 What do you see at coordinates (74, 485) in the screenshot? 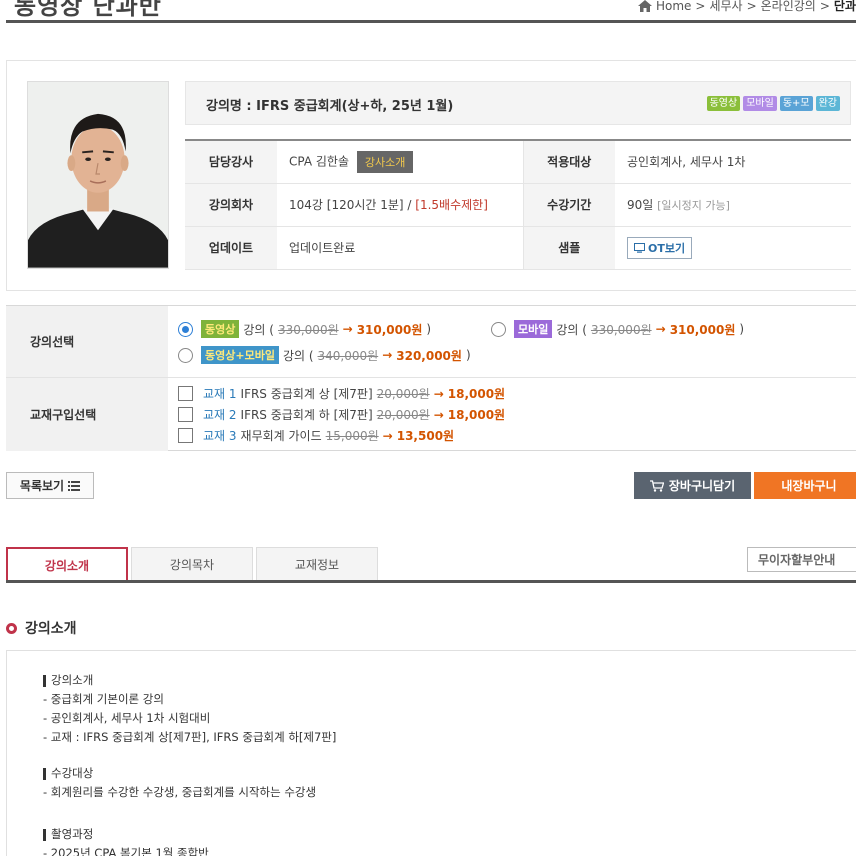
I see `list-icon` at bounding box center [74, 485].